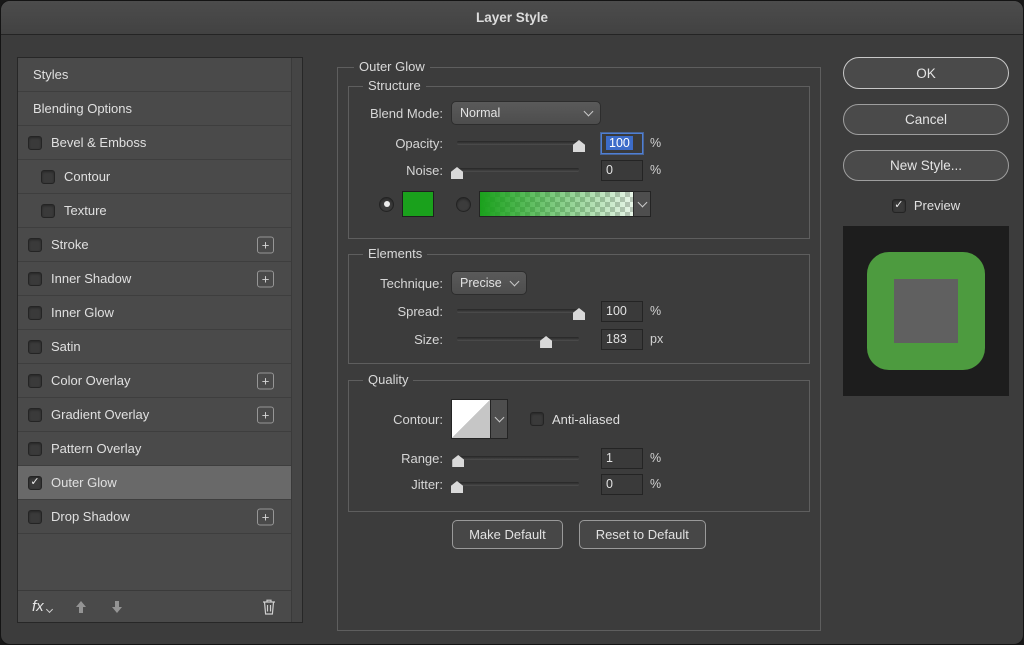 The height and width of the screenshot is (645, 1024). What do you see at coordinates (622, 170) in the screenshot?
I see `noise-input: 0` at bounding box center [622, 170].